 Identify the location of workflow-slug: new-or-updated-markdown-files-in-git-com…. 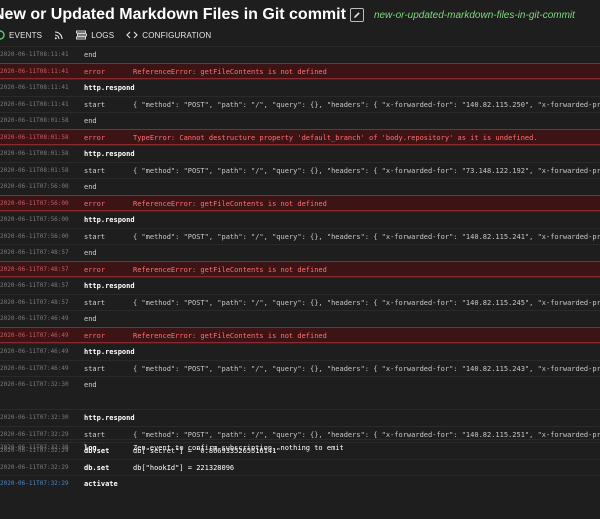
(474, 15).